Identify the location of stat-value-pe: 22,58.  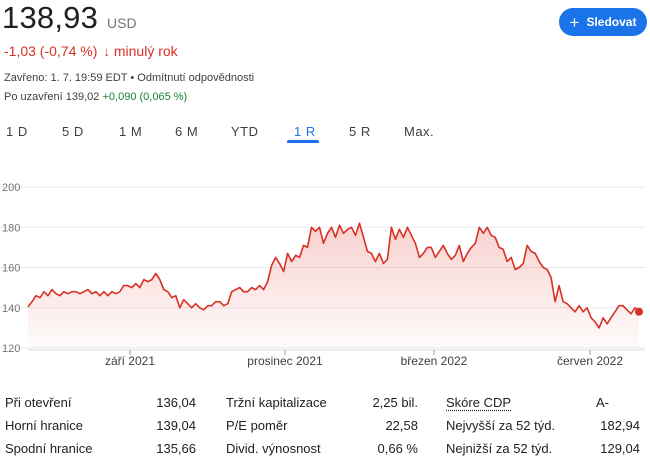
(401, 425).